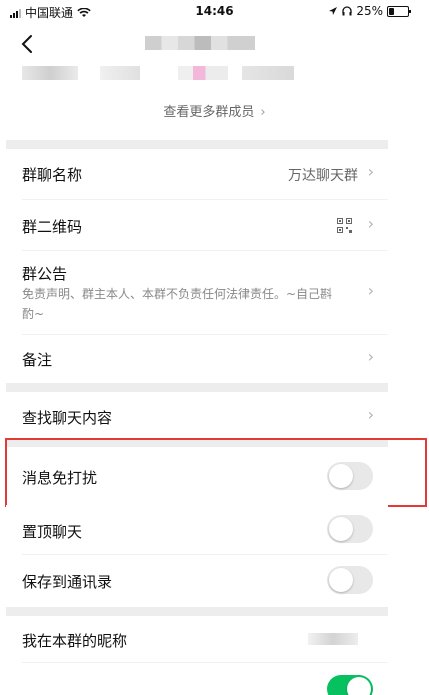 Image resolution: width=429 pixels, height=695 pixels. I want to click on battery-percent: 25%, so click(369, 11).